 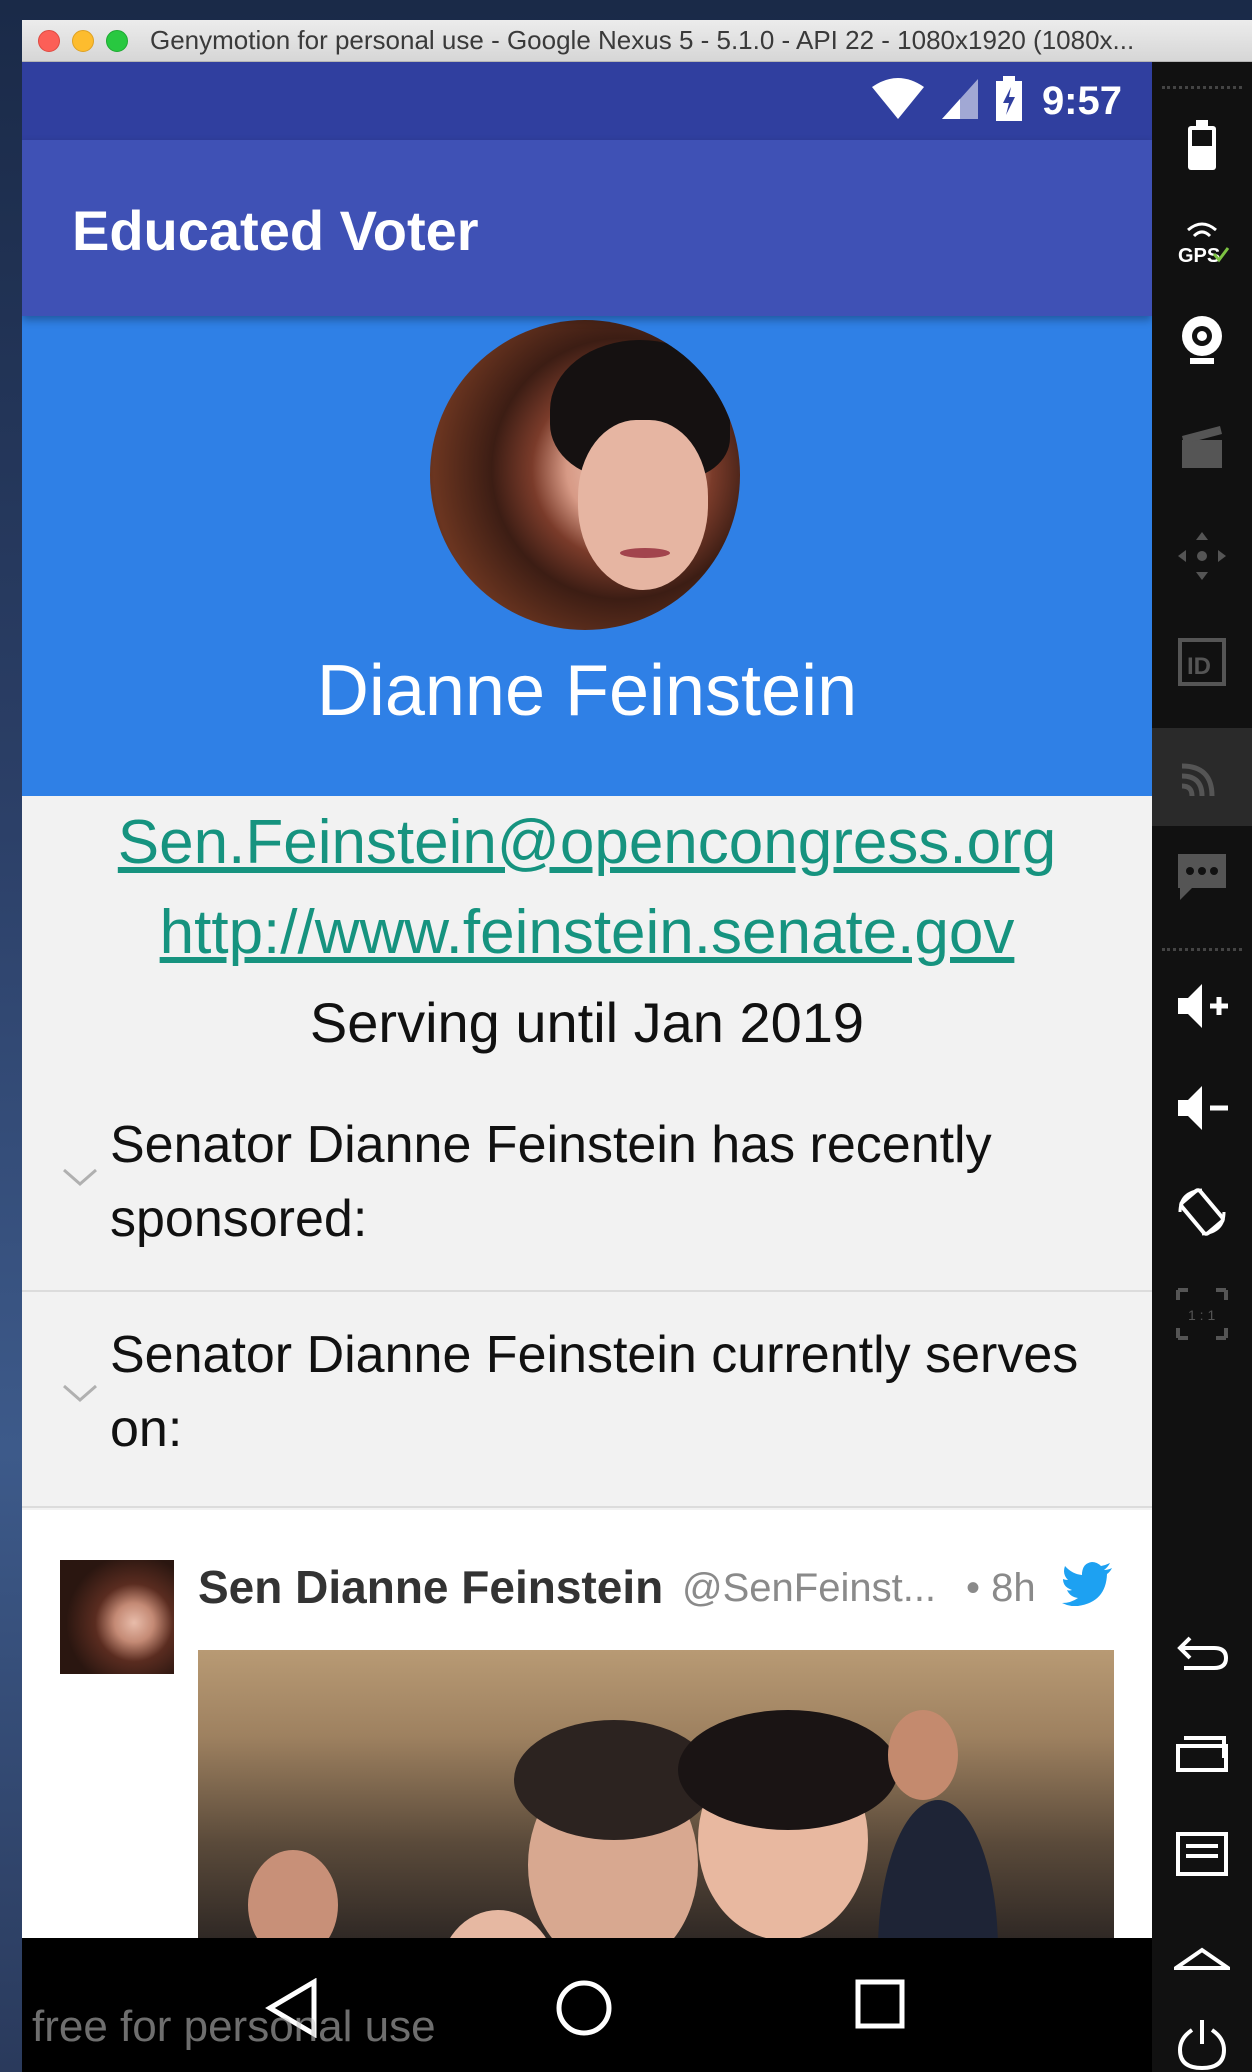 I want to click on email-link: Sen.Feinstein@opencongress.org, so click(x=587, y=843).